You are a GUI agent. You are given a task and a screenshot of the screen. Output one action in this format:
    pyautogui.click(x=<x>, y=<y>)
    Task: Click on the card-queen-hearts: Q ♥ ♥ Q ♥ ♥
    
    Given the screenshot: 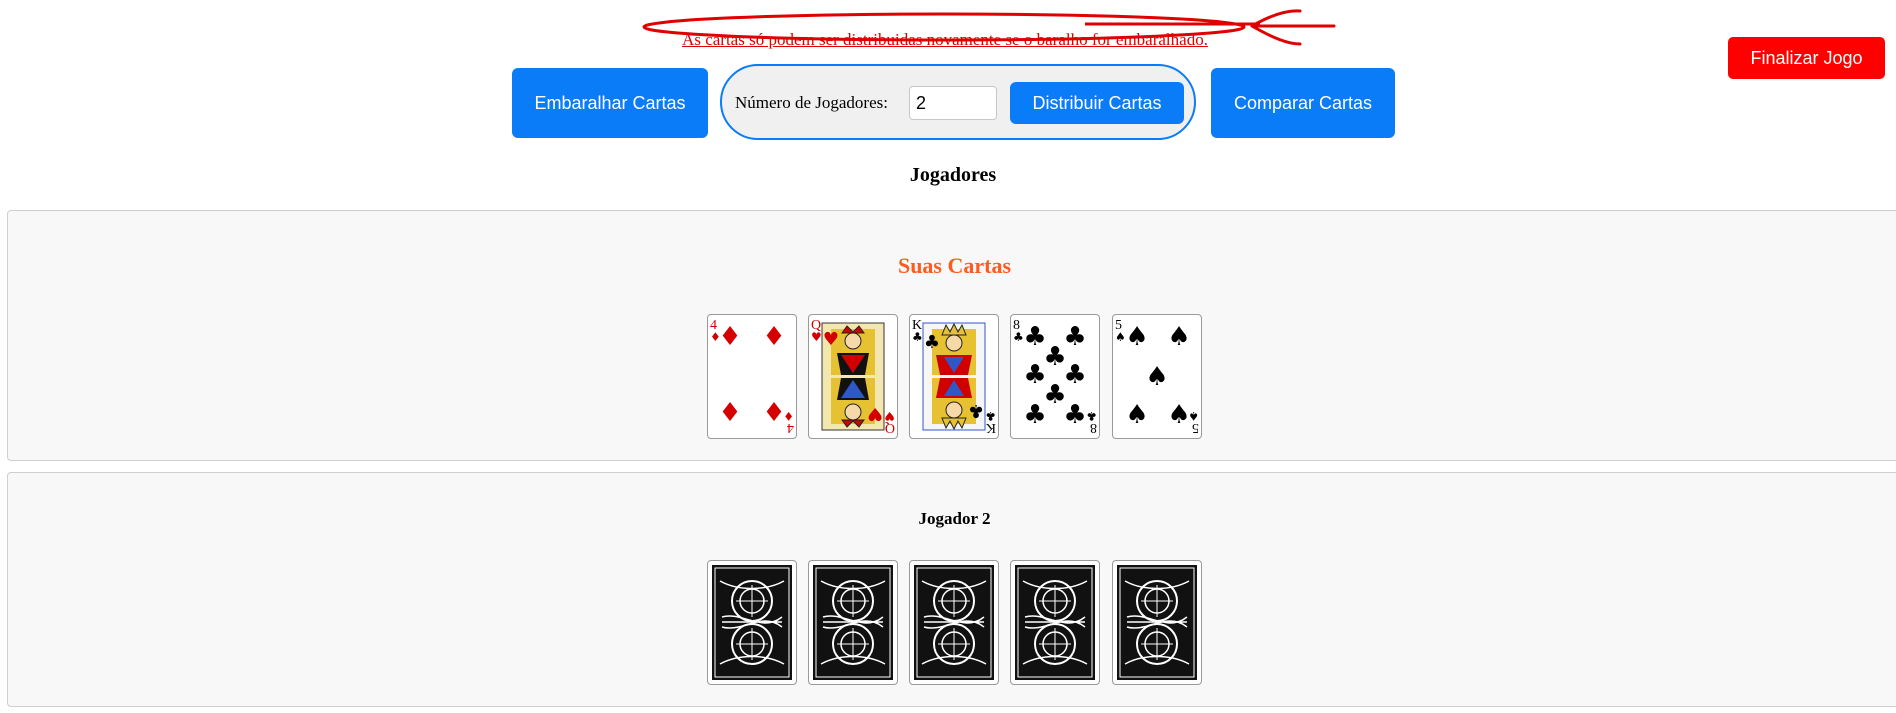 What is the action you would take?
    pyautogui.click(x=853, y=376)
    